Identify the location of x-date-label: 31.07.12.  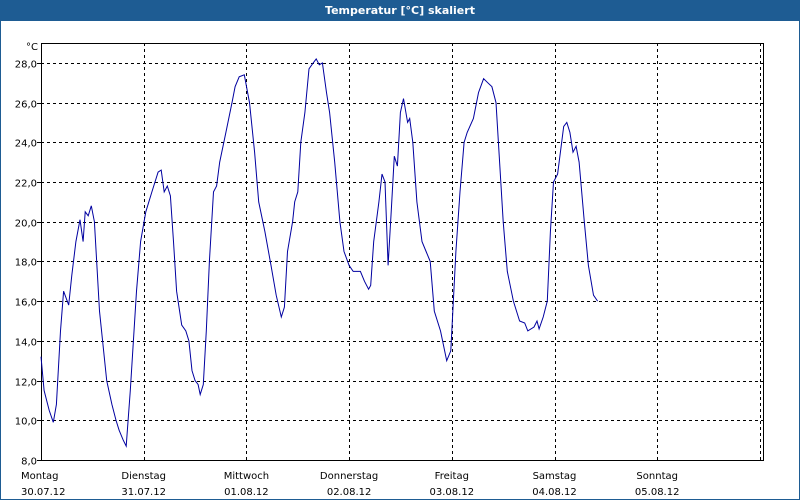
(143, 492).